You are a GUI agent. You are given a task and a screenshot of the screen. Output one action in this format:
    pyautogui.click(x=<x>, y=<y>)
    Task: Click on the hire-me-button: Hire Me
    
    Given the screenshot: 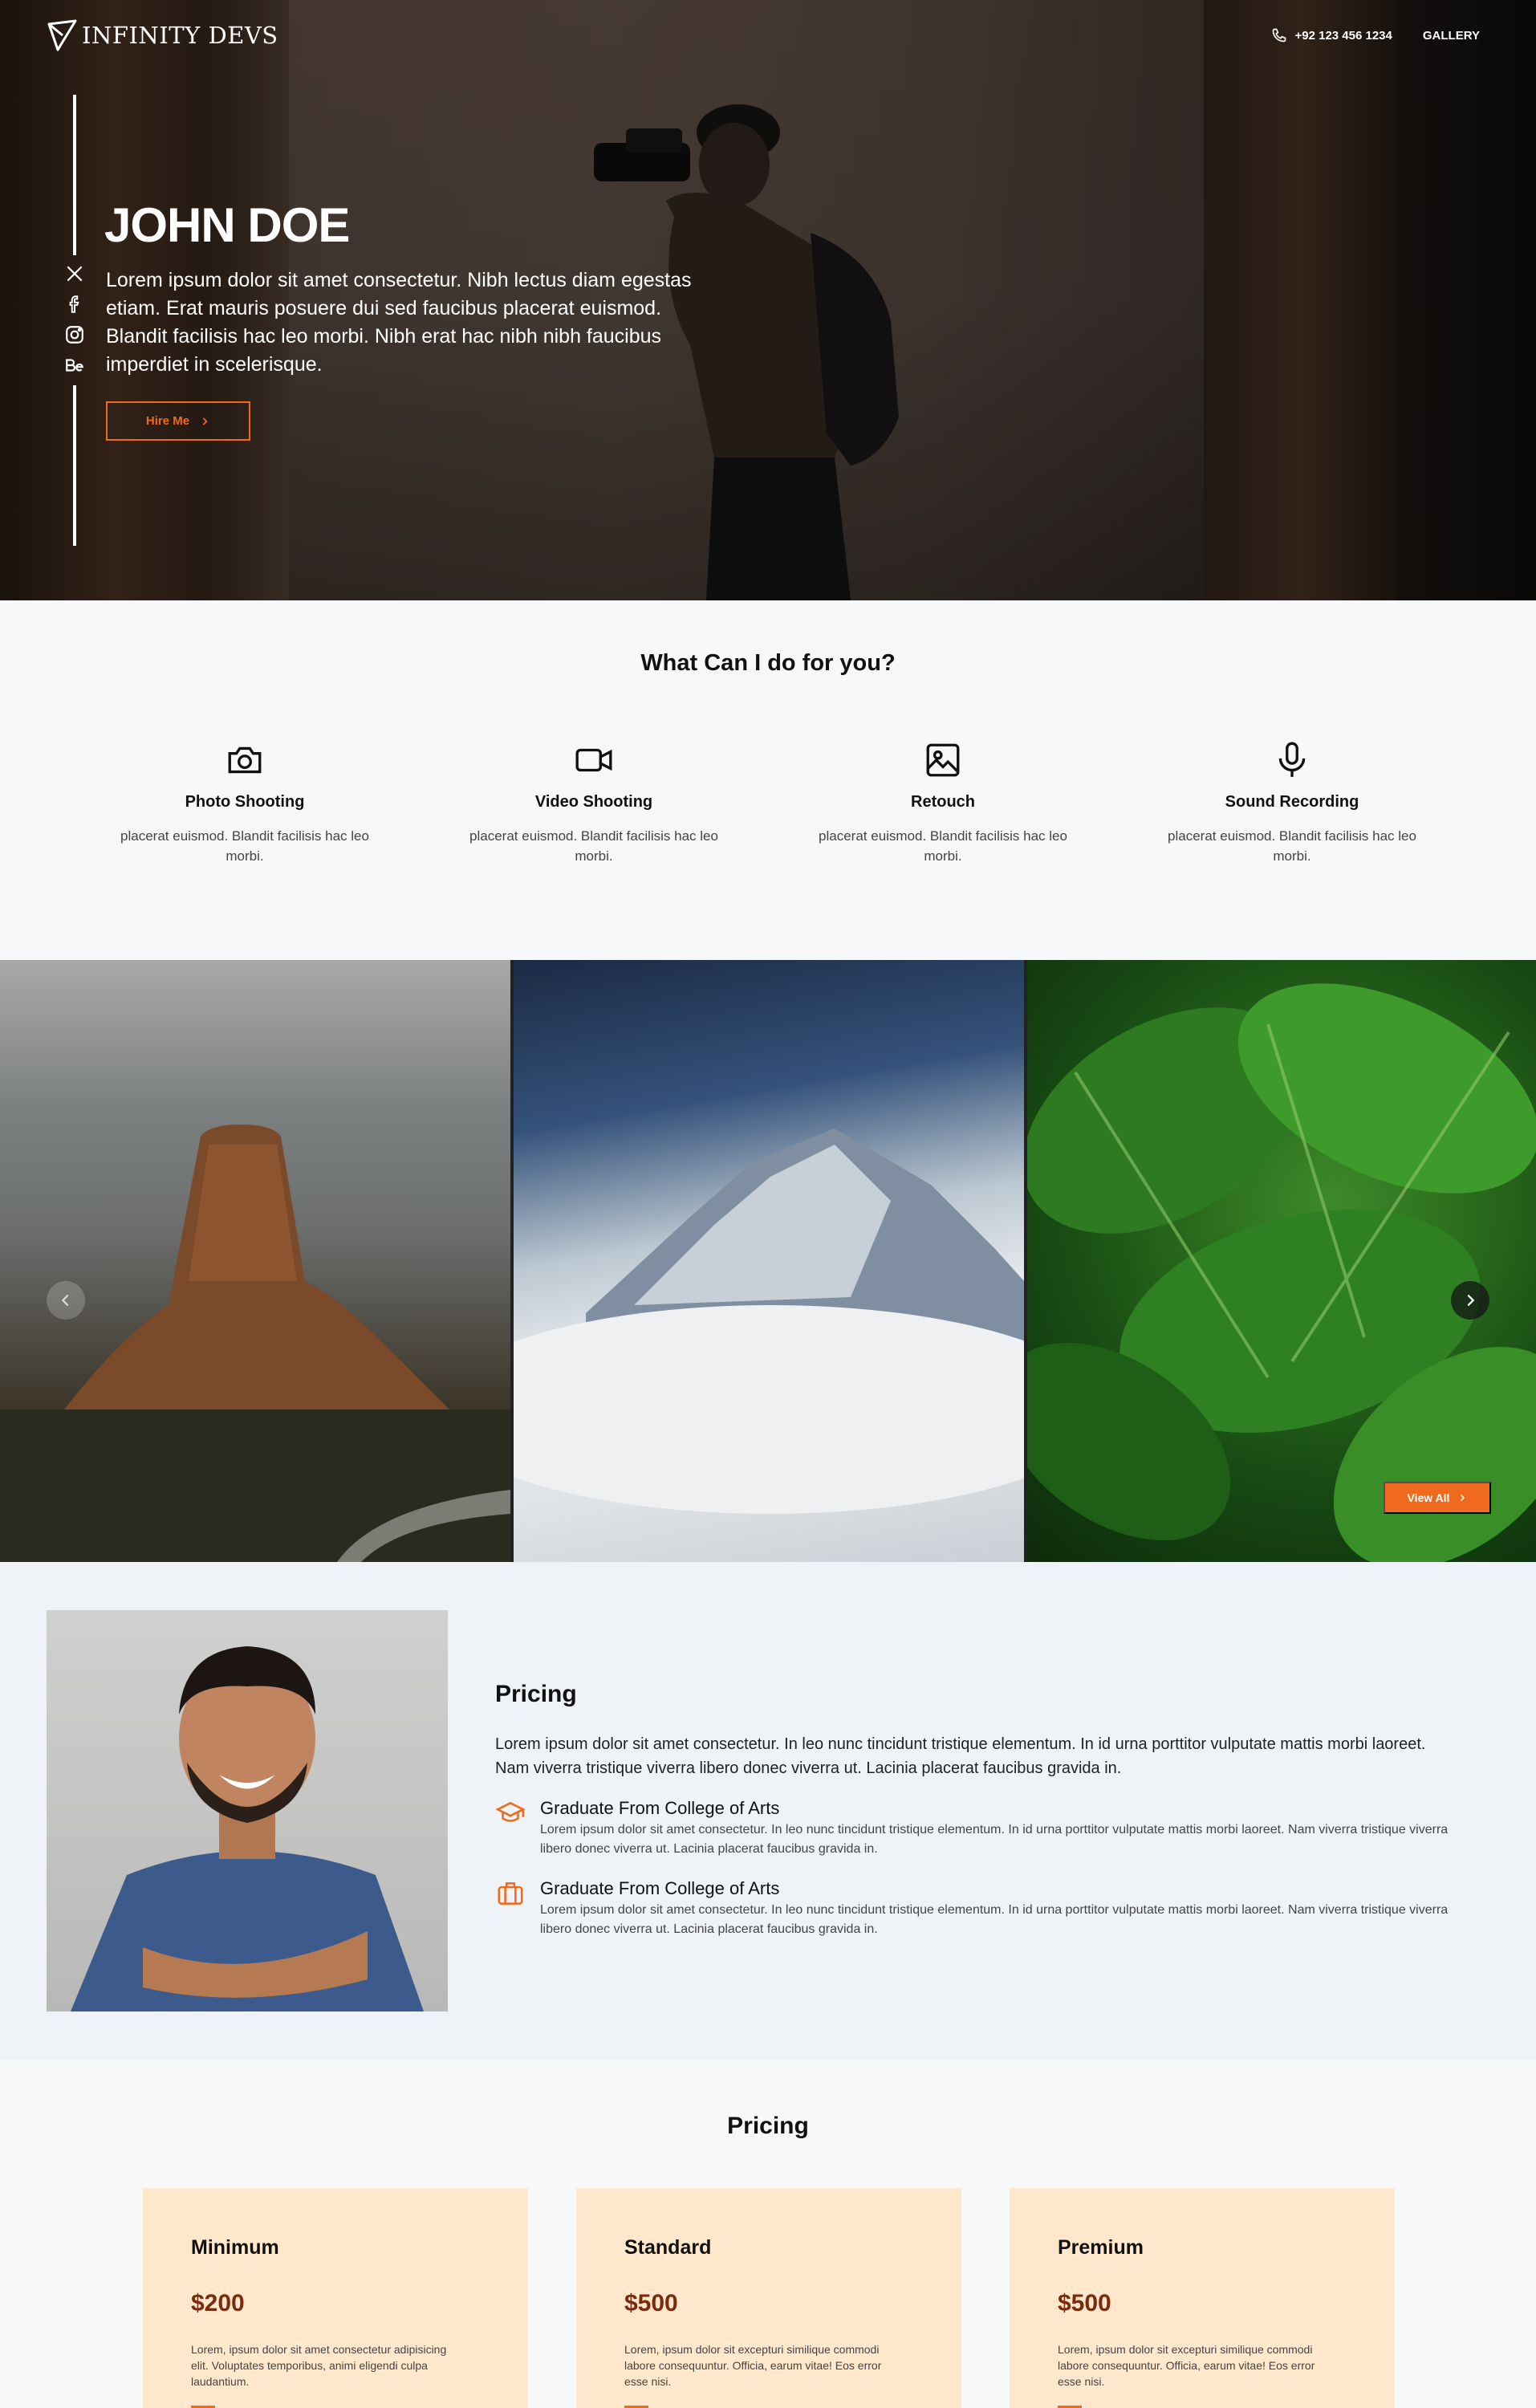 What is the action you would take?
    pyautogui.click(x=178, y=421)
    